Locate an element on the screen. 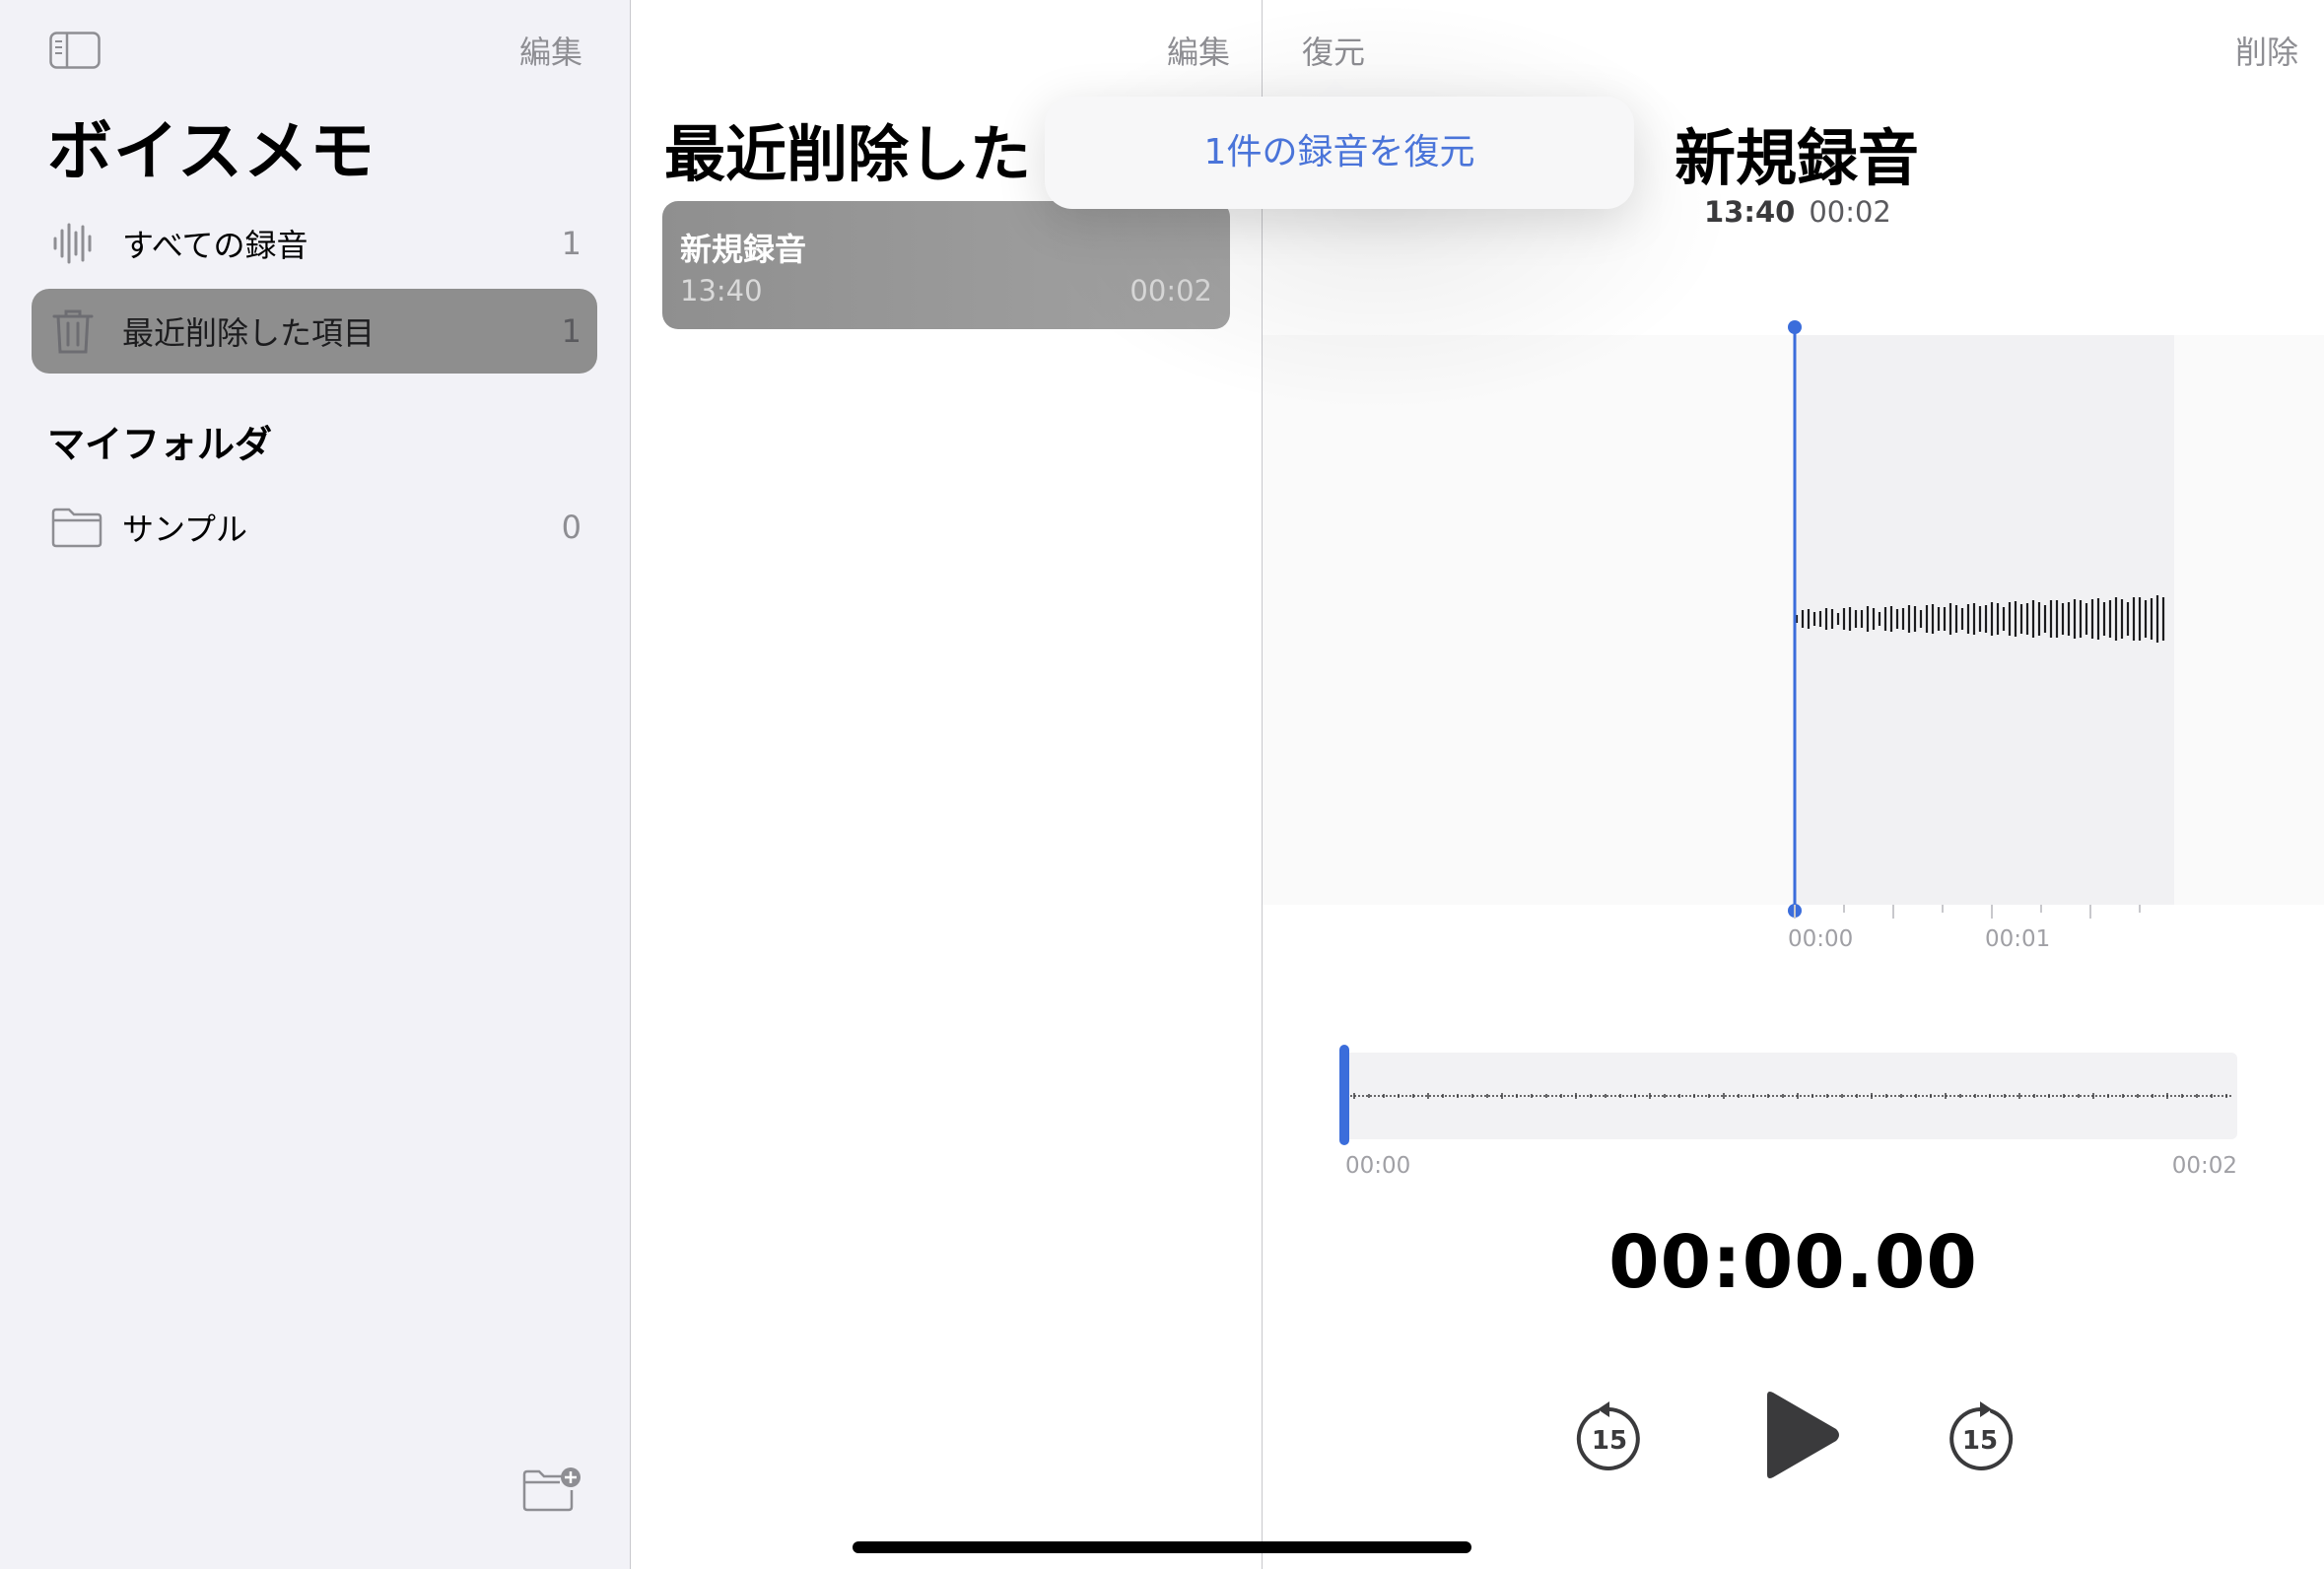 This screenshot has width=2324, height=1569. new-folder-icon is located at coordinates (552, 1489).